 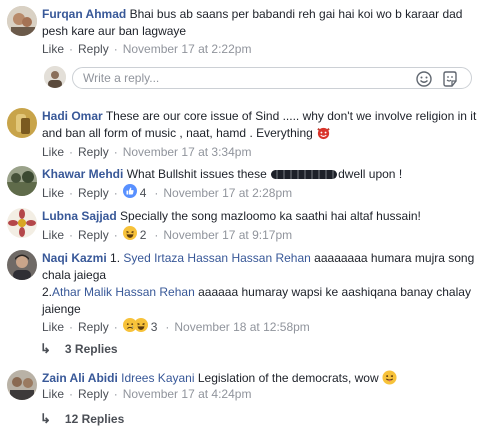 I want to click on author-name: Lubna Sajjad, so click(x=79, y=216).